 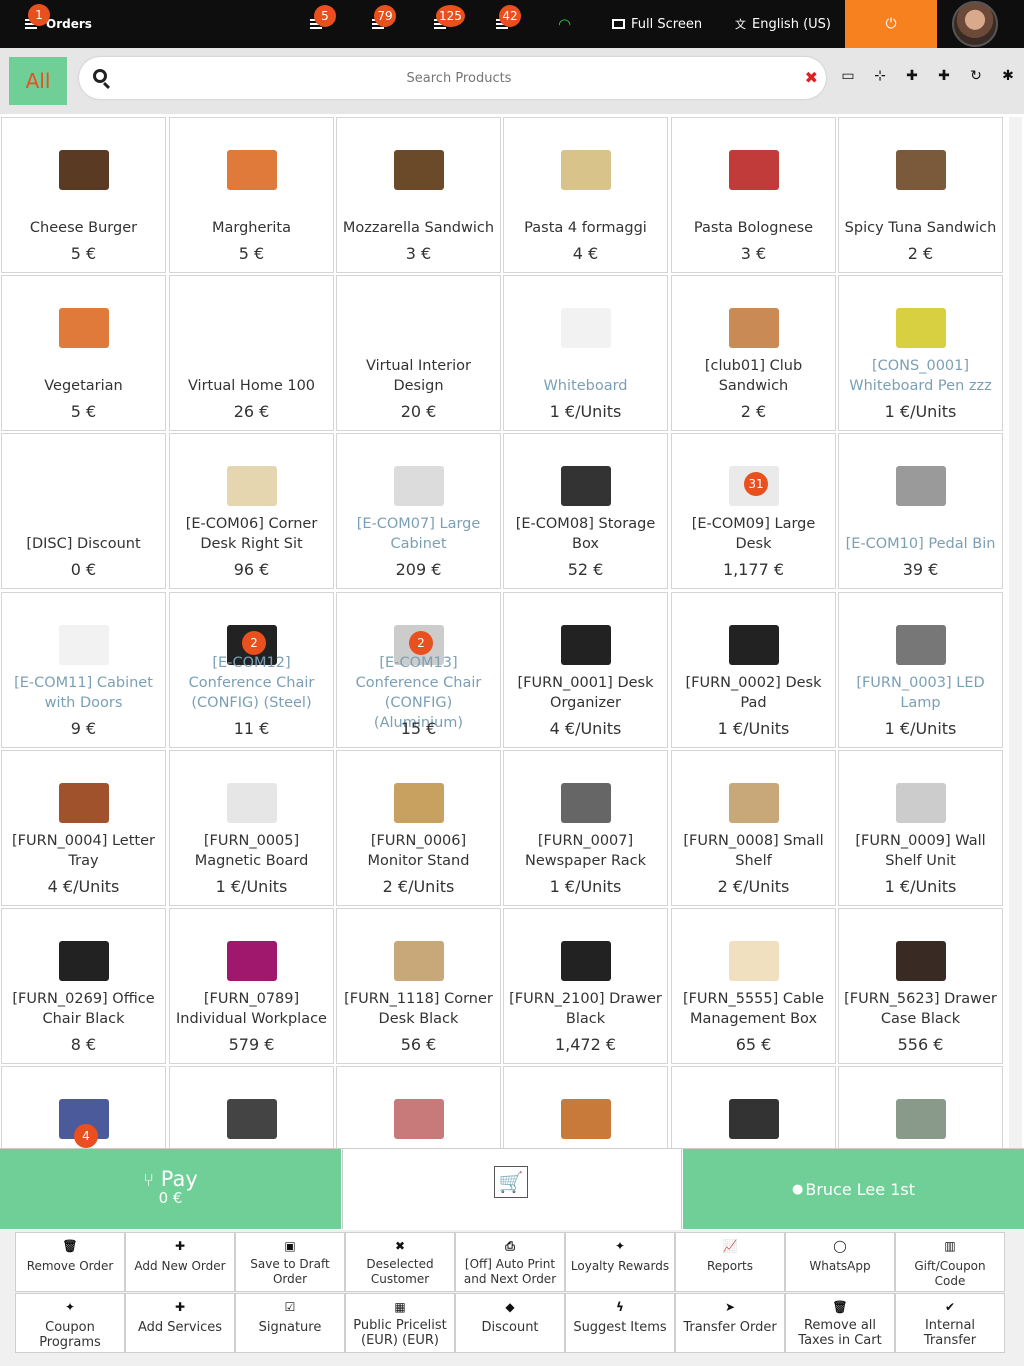 What do you see at coordinates (83, 1107) in the screenshot?
I see `product-card: 4` at bounding box center [83, 1107].